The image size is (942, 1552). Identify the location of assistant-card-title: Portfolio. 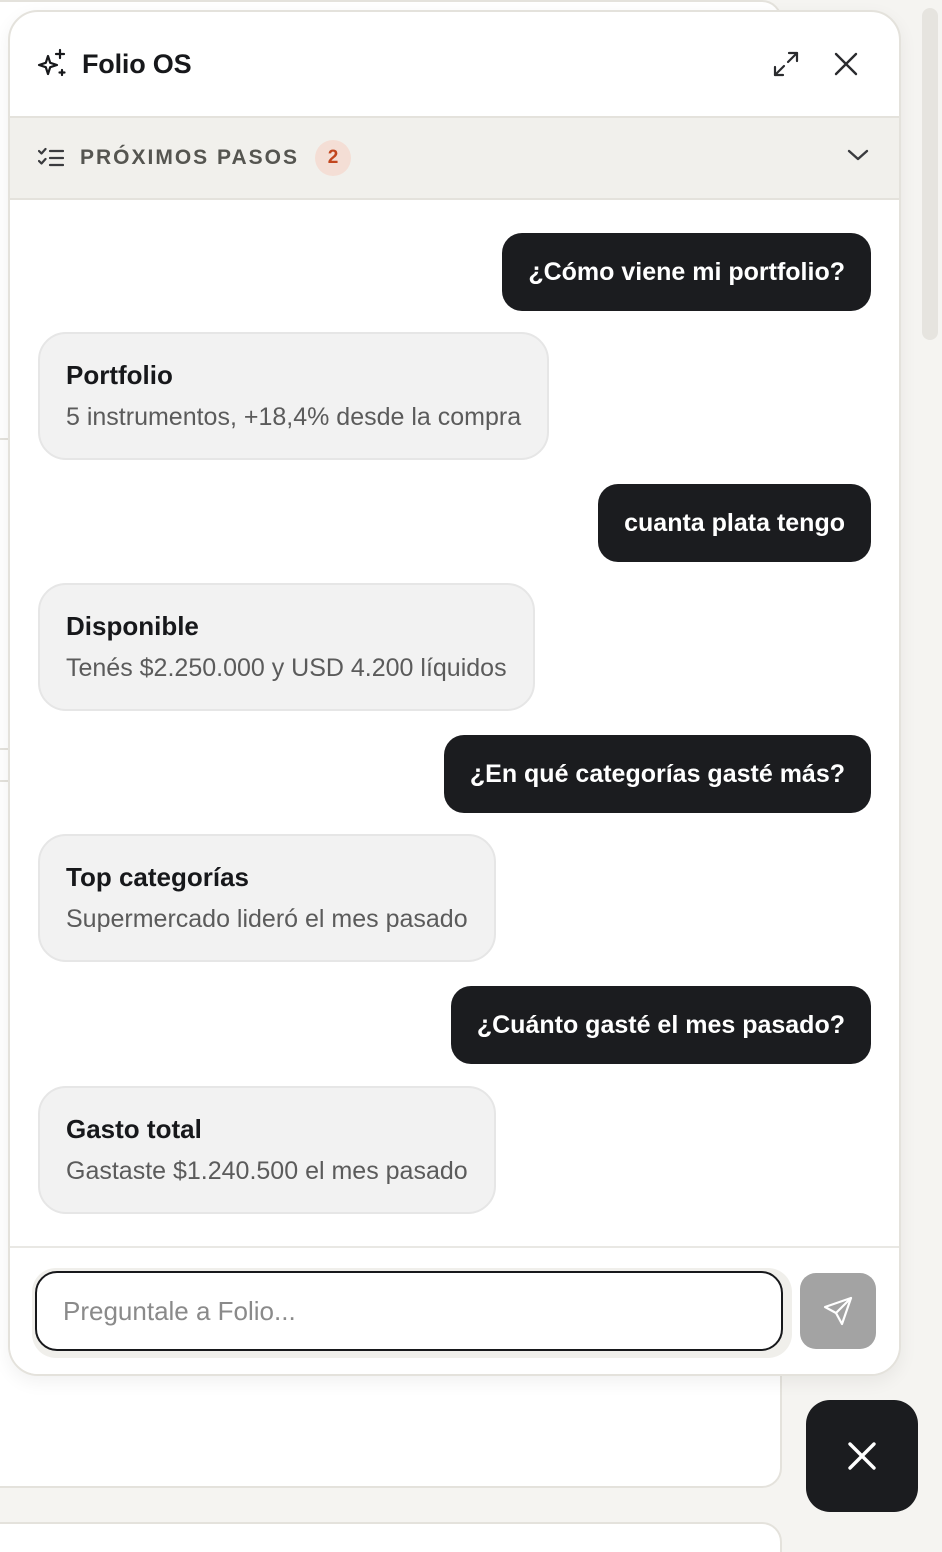
(119, 375).